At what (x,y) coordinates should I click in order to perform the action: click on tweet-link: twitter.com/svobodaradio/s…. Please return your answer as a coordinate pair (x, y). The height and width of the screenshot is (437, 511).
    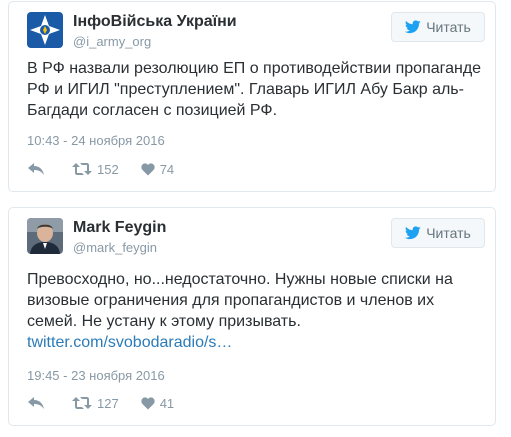
    Looking at the image, I should click on (257, 342).